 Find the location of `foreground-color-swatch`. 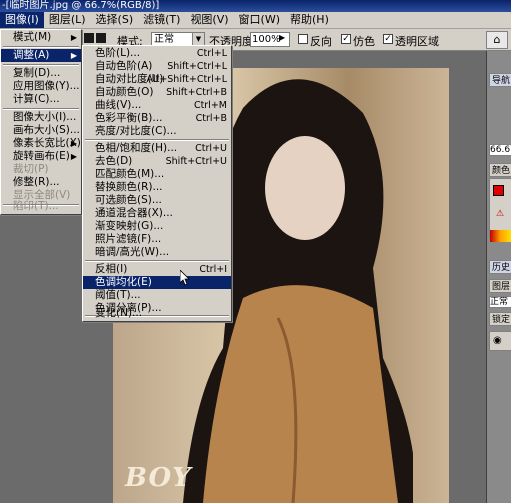

foreground-color-swatch is located at coordinates (498, 190).